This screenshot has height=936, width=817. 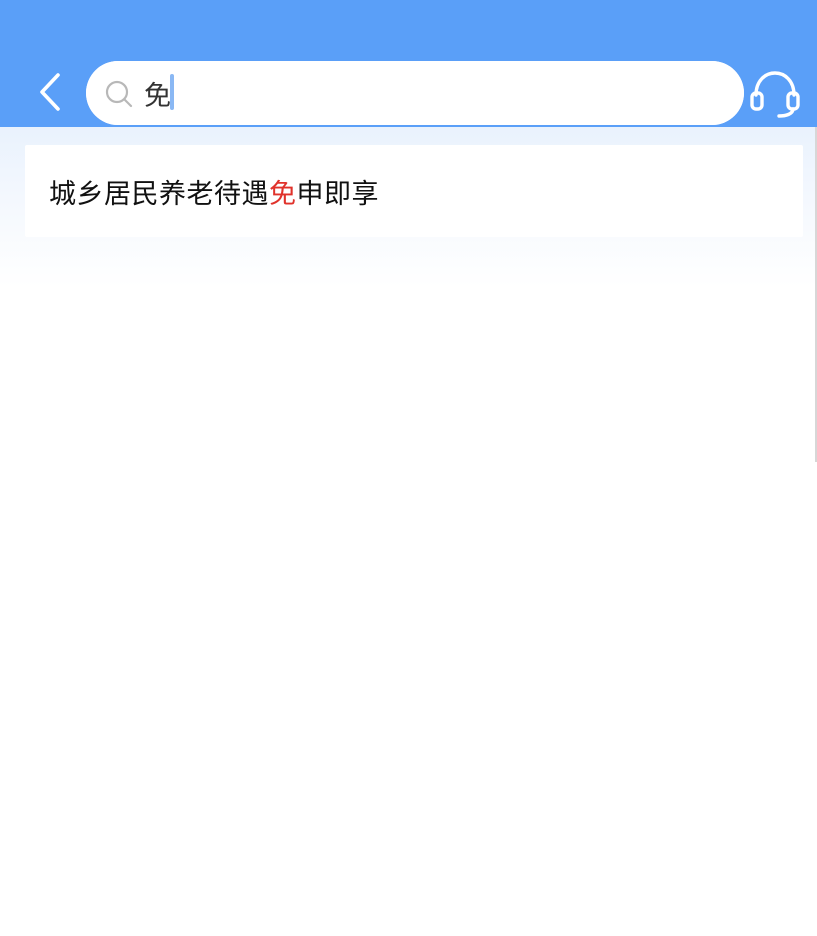 What do you see at coordinates (414, 191) in the screenshot?
I see `search-result-item: 城乡居民养老待遇免申即享` at bounding box center [414, 191].